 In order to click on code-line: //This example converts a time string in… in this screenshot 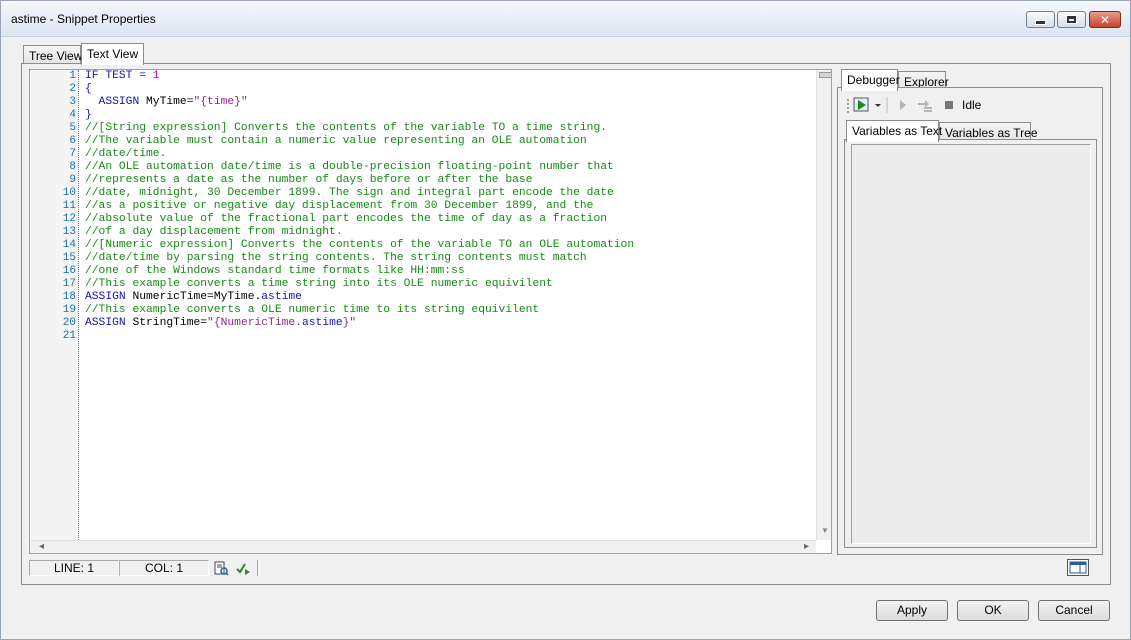, I will do `click(450, 284)`.